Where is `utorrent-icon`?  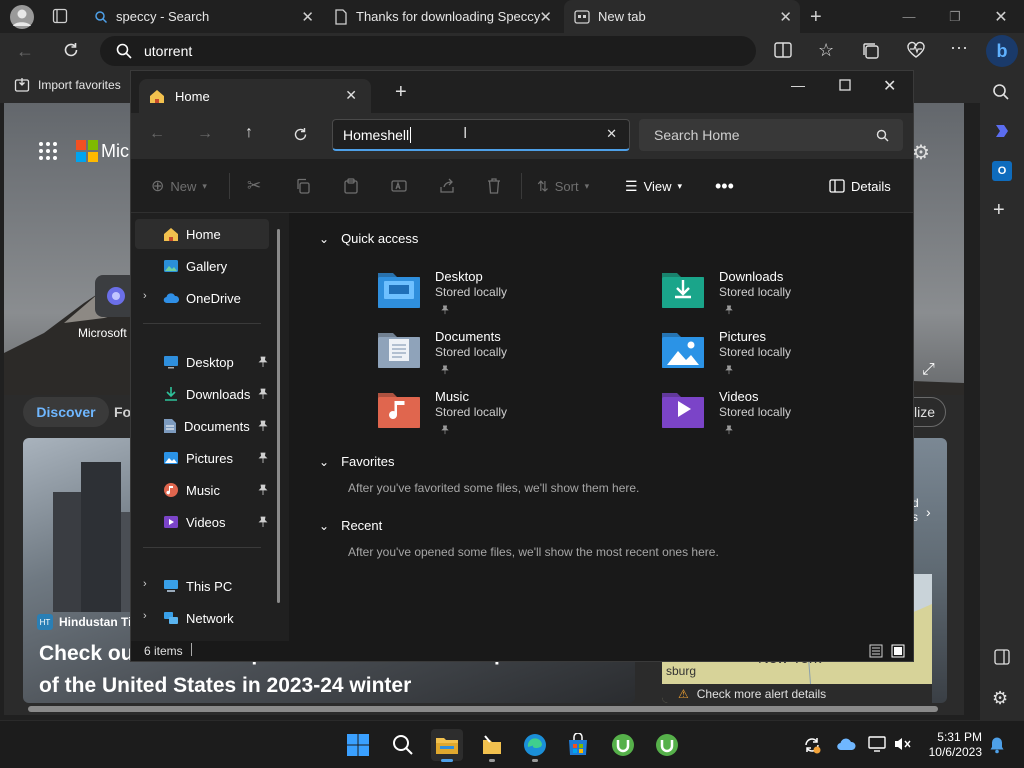
utorrent-icon is located at coordinates (623, 745).